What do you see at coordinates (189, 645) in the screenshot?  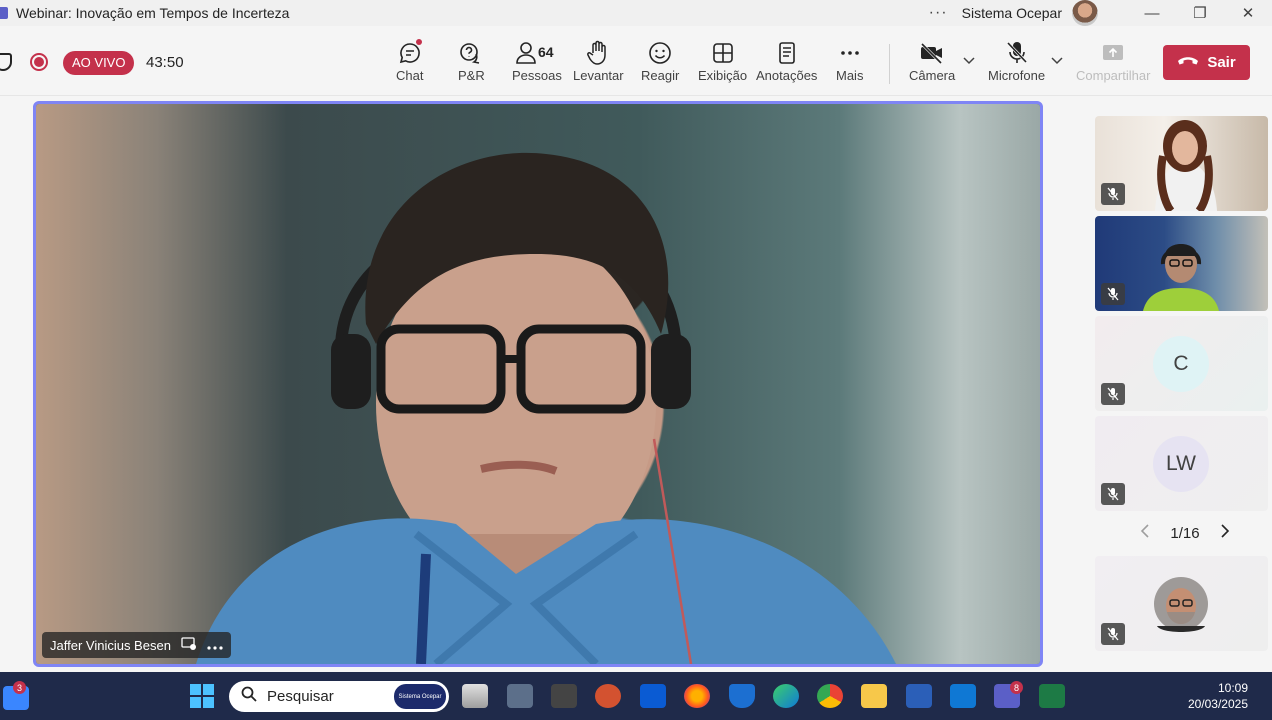 I see `screen-share-icon` at bounding box center [189, 645].